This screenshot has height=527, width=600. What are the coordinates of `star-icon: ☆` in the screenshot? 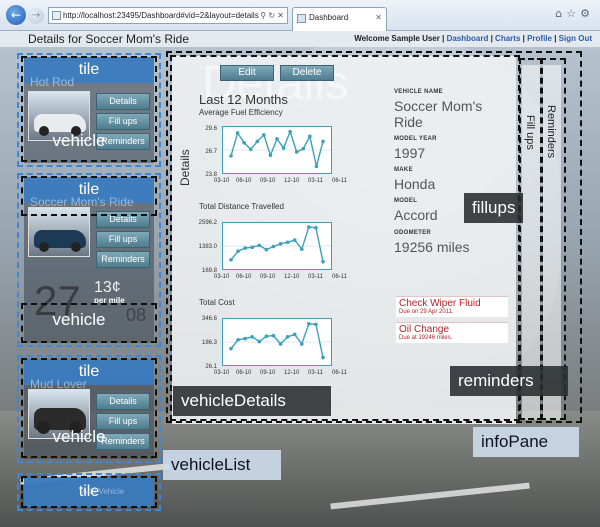 It's located at (573, 13).